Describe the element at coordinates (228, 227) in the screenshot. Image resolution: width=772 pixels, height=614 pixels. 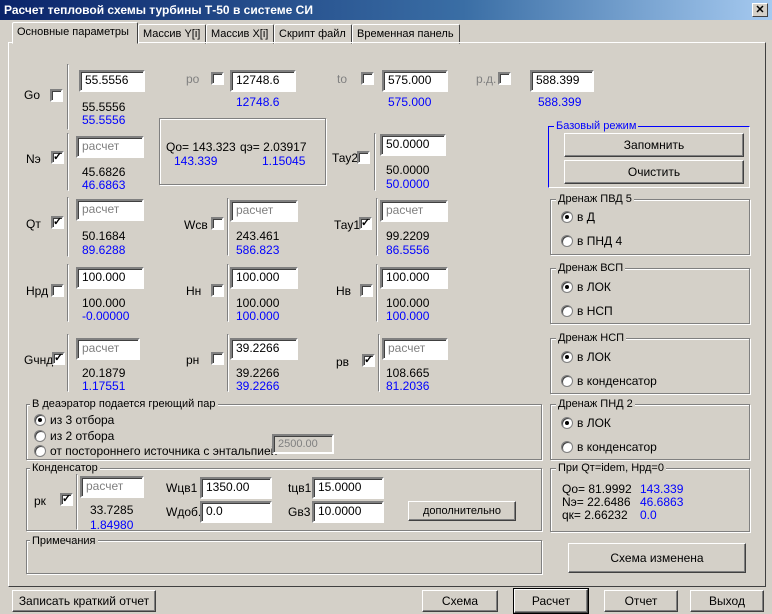
I see `wsv-bracket` at that location.